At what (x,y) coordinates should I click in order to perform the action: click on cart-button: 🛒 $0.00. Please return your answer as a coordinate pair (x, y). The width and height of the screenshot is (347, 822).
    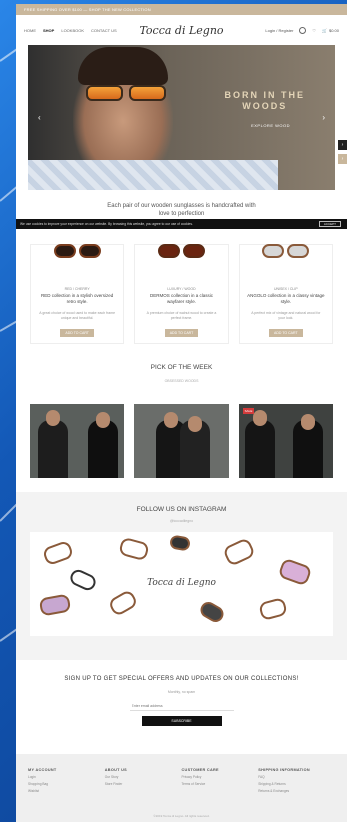
    Looking at the image, I should click on (330, 30).